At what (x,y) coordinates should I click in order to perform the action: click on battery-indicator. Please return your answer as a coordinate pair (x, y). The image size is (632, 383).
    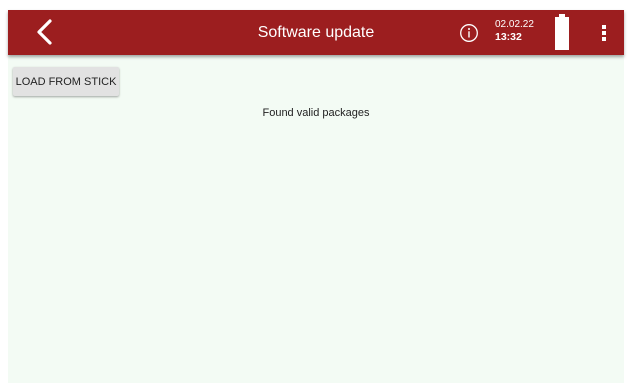
    Looking at the image, I should click on (562, 32).